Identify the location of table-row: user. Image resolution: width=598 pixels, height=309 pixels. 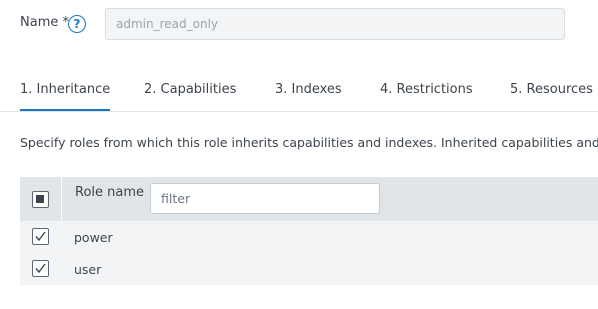
(309, 269).